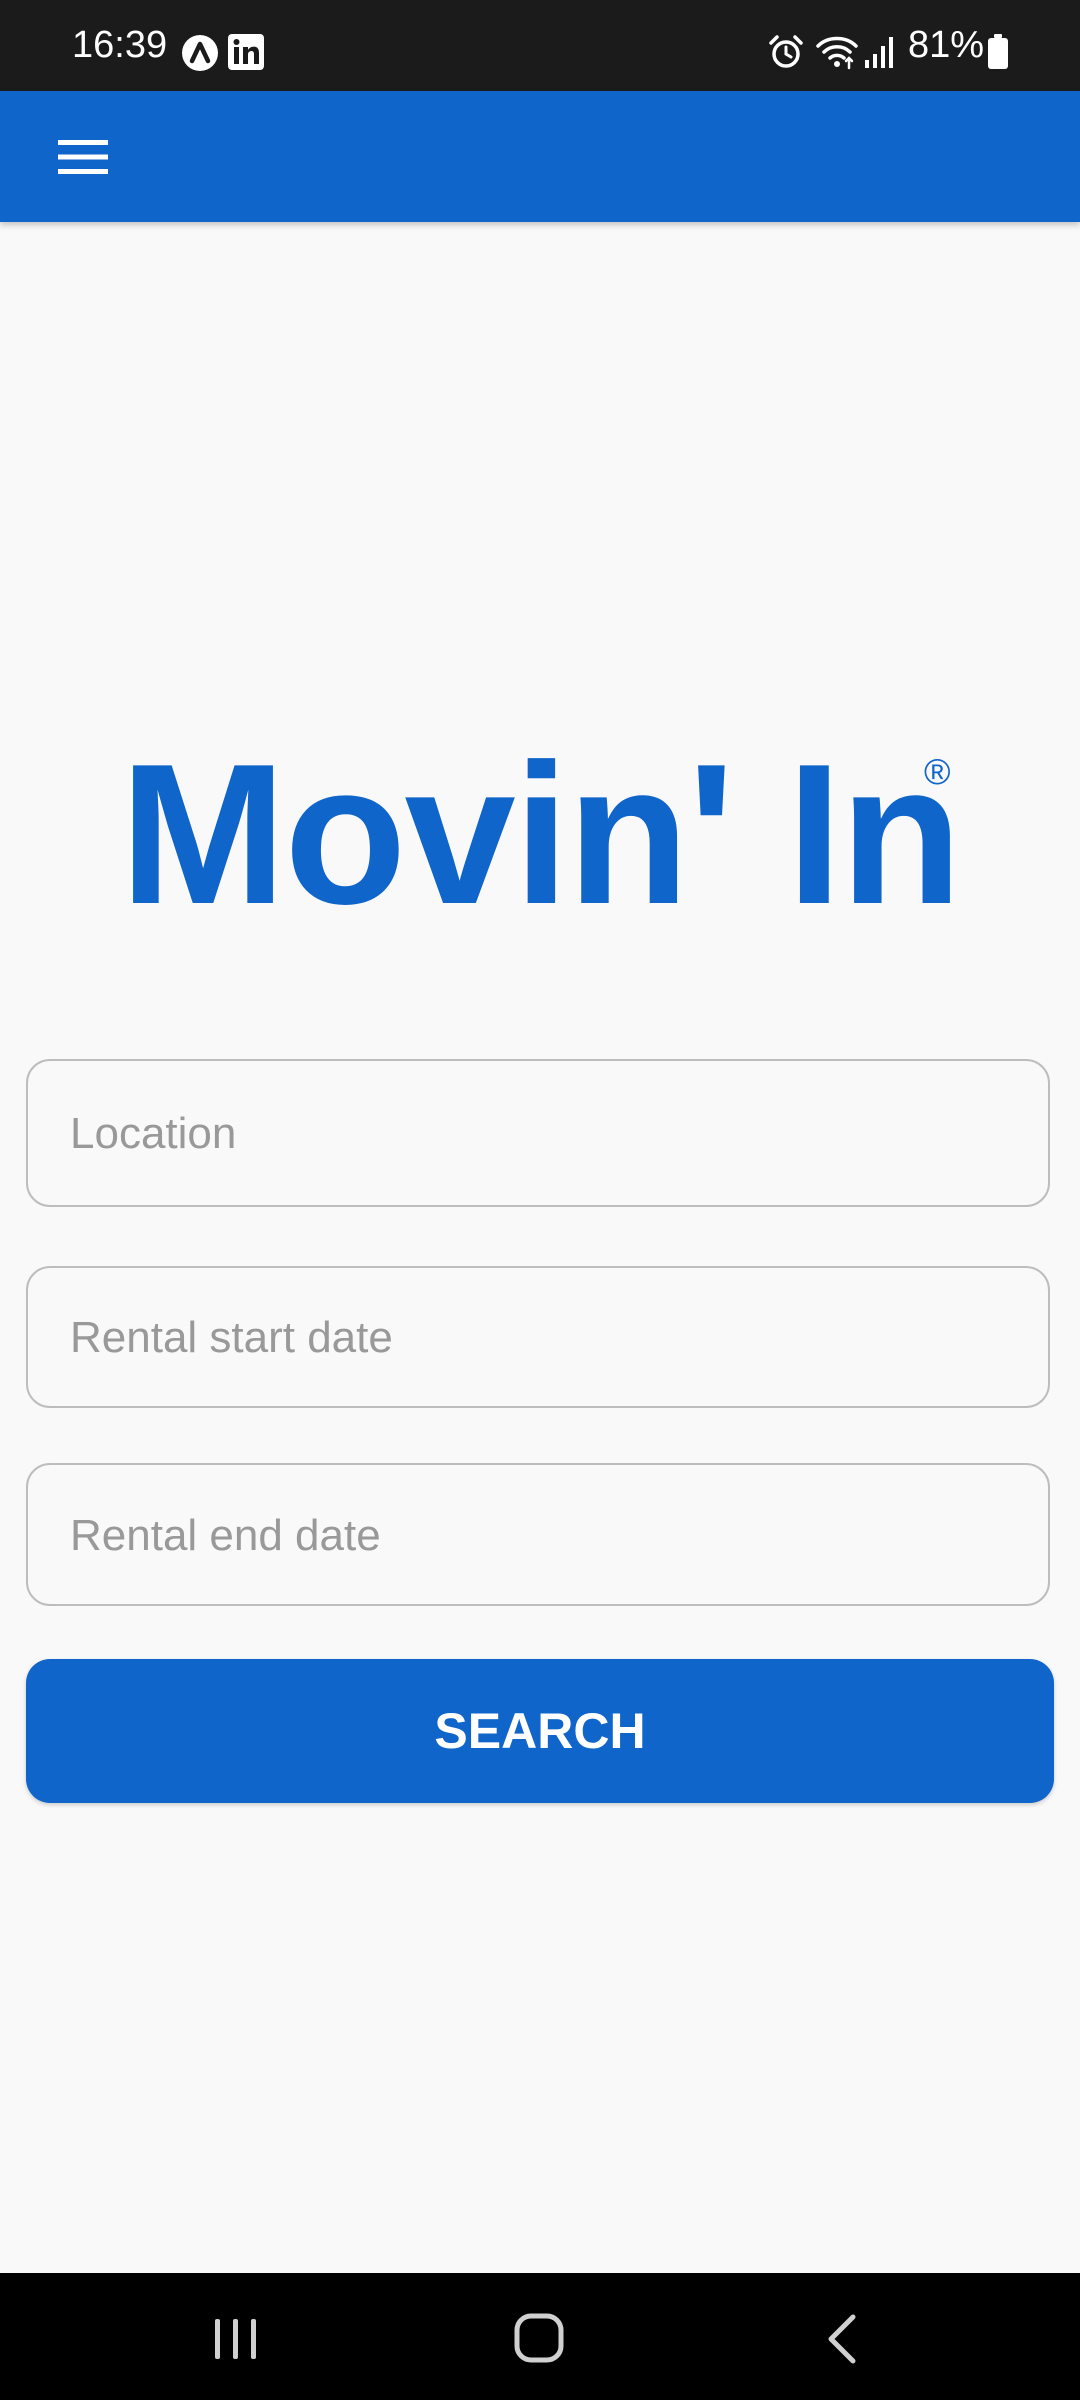 The height and width of the screenshot is (2400, 1080). Describe the element at coordinates (120, 45) in the screenshot. I see `status-time: 16:39` at that location.